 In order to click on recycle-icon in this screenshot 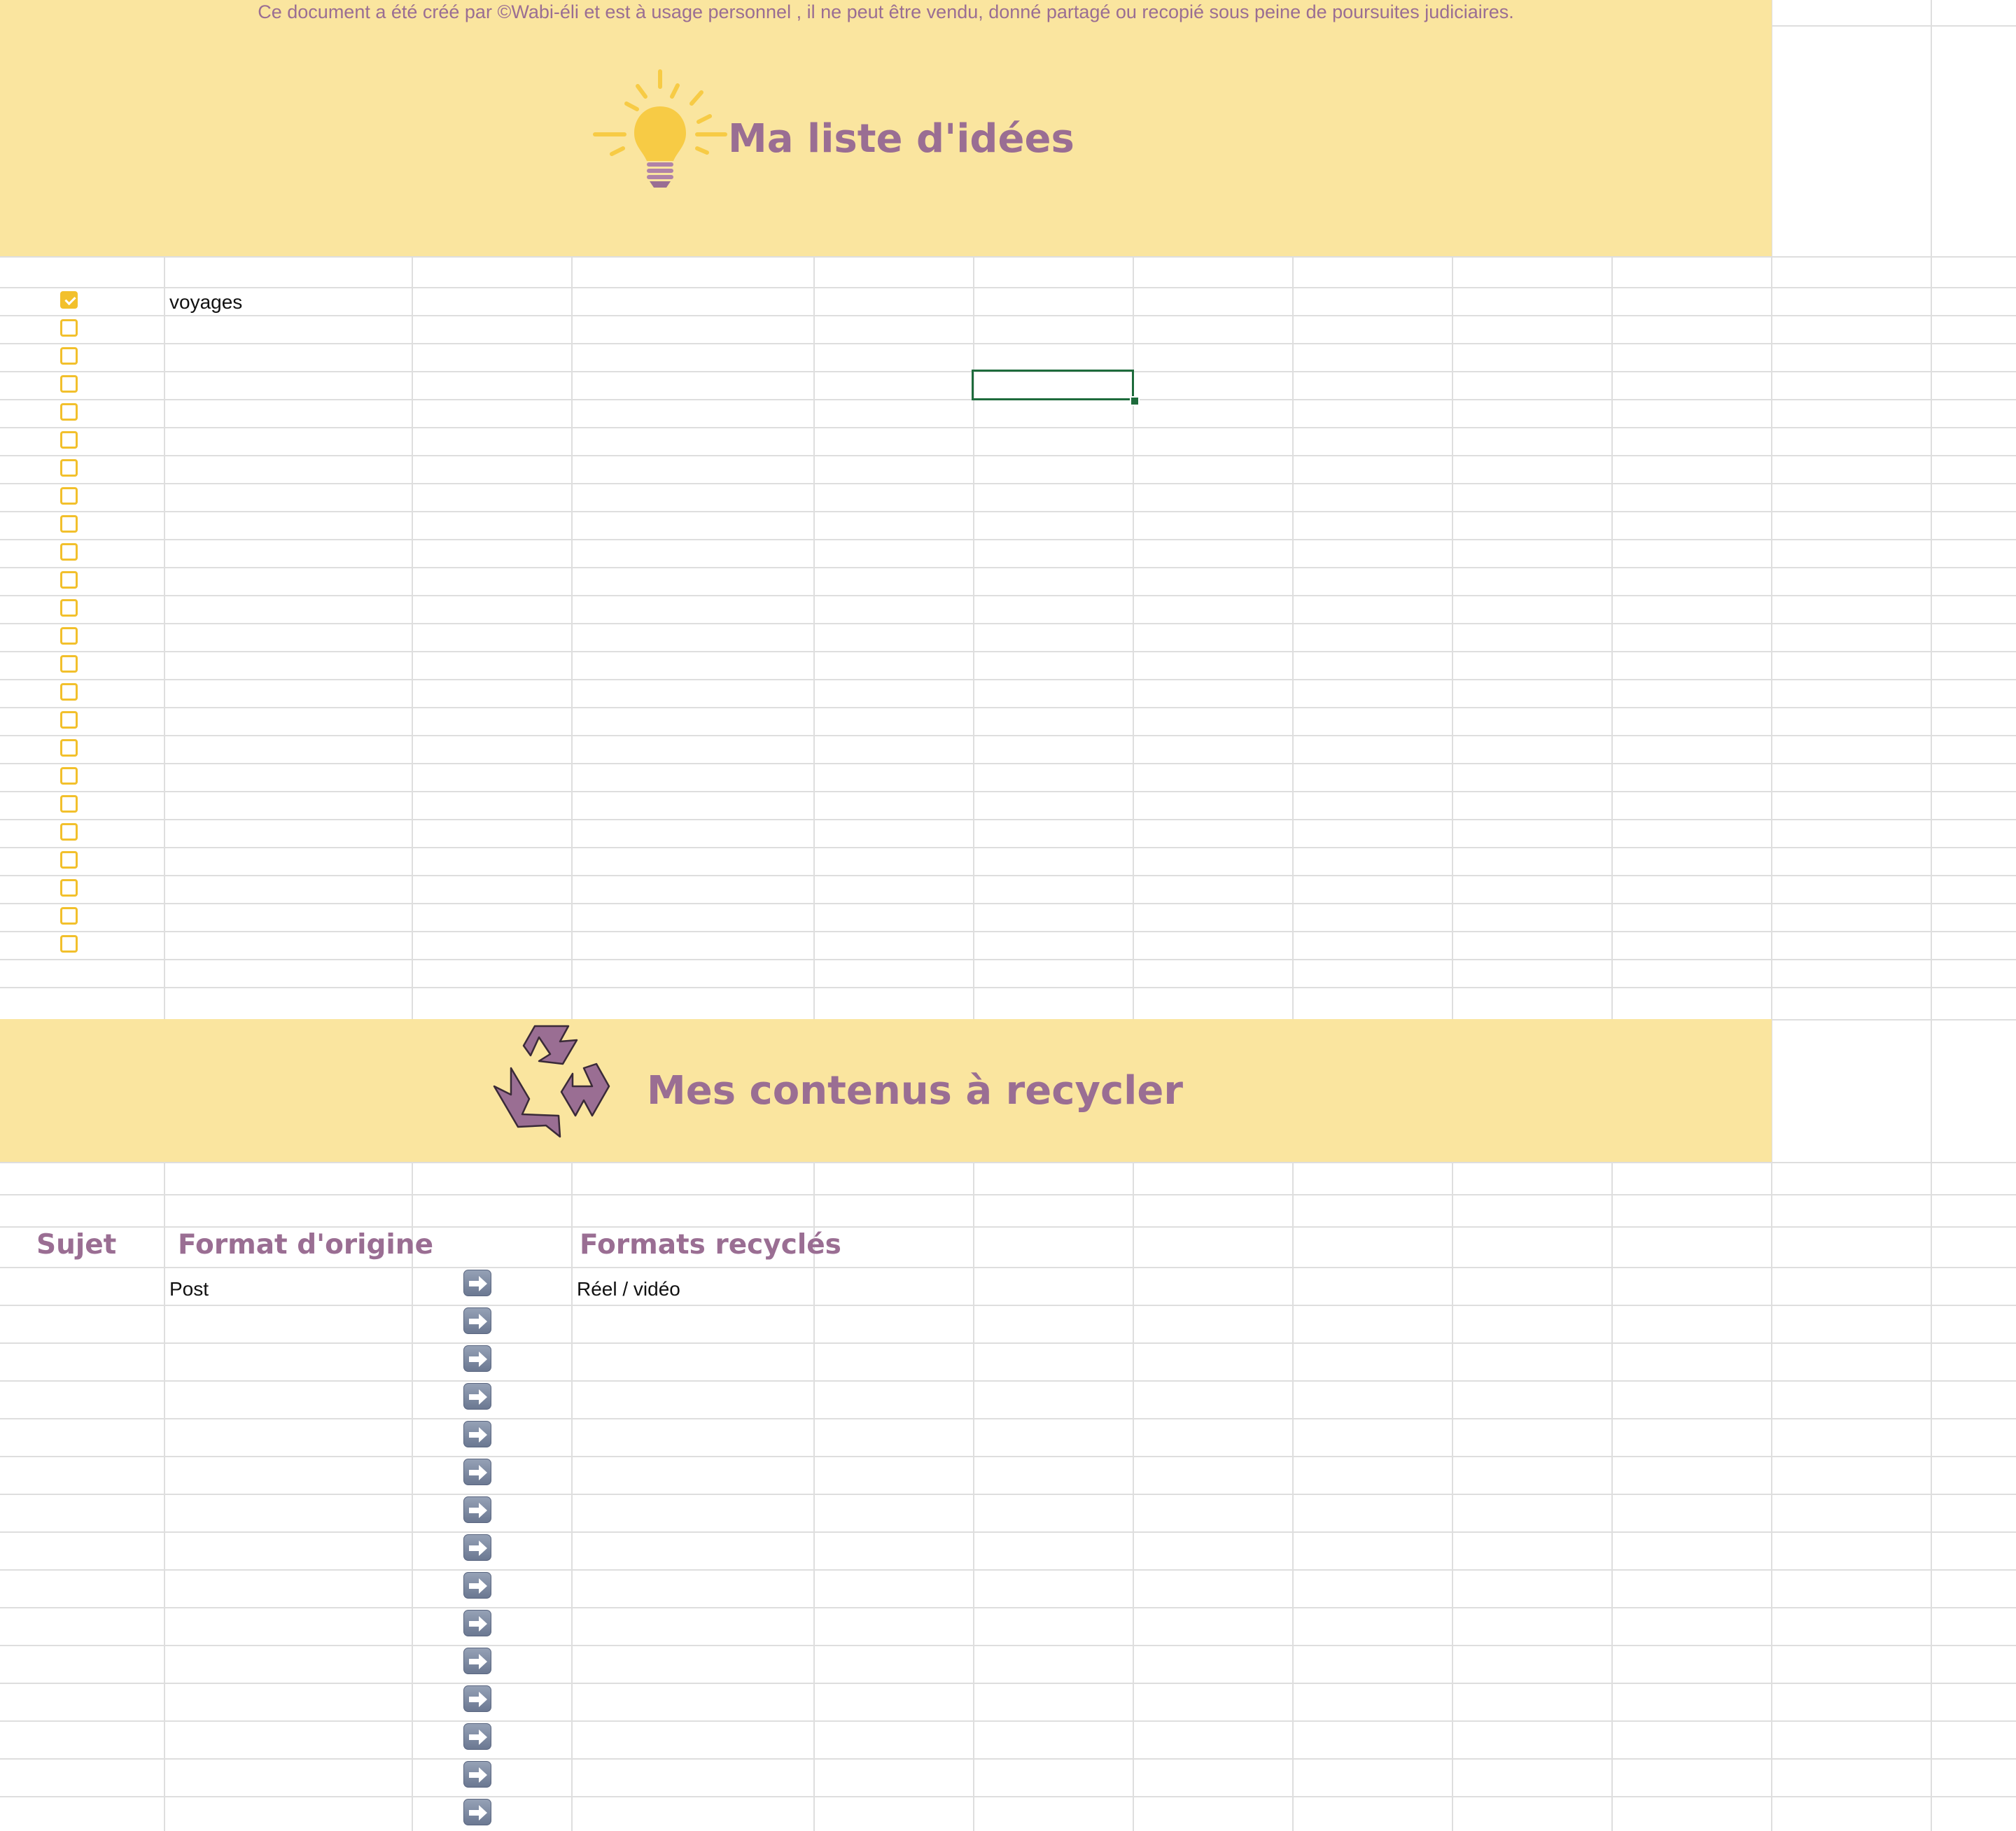, I will do `click(551, 1081)`.